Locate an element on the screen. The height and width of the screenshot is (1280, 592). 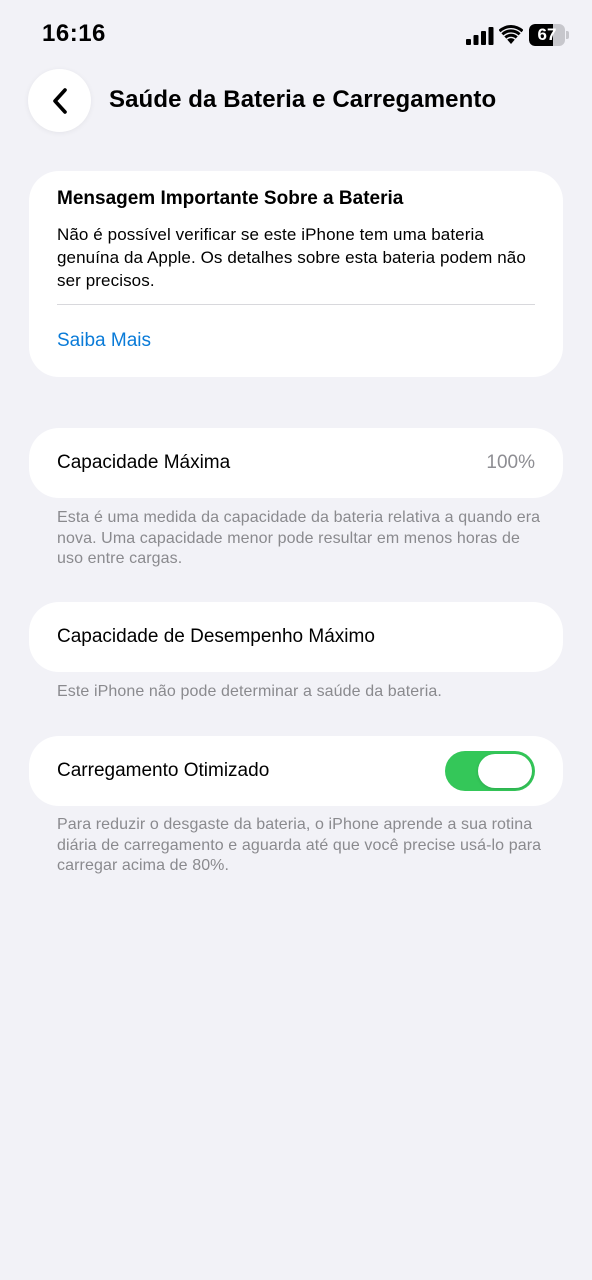
battery-level: 67 is located at coordinates (547, 34).